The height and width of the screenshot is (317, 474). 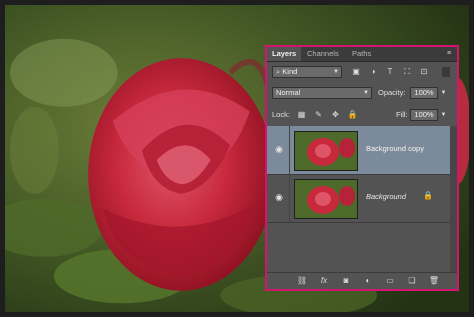 I want to click on filter-kind-label: Kind, so click(x=290, y=71).